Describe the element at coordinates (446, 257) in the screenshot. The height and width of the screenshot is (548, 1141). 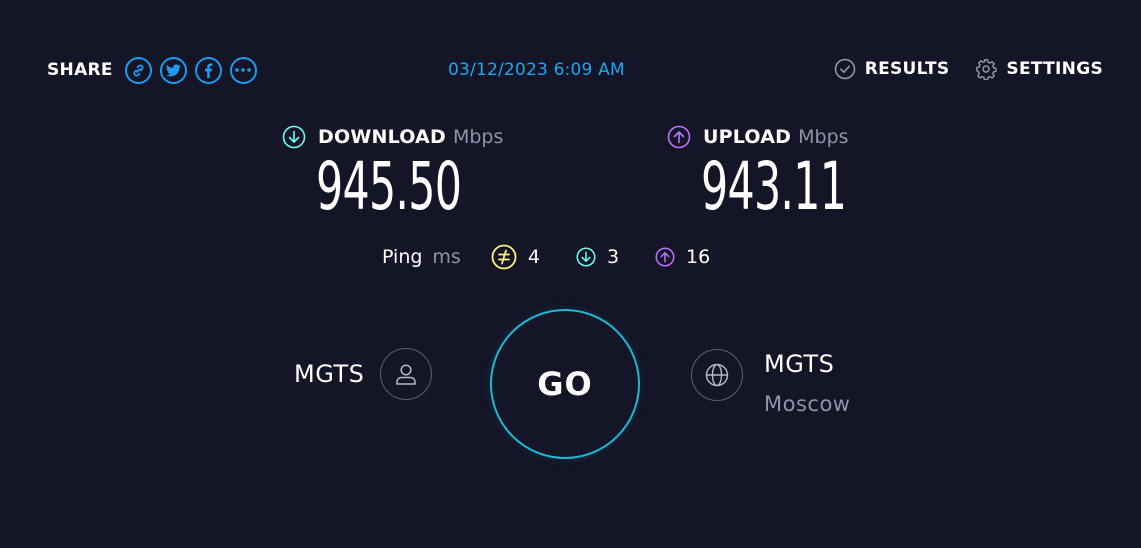
I see `ping-unit: ms` at that location.